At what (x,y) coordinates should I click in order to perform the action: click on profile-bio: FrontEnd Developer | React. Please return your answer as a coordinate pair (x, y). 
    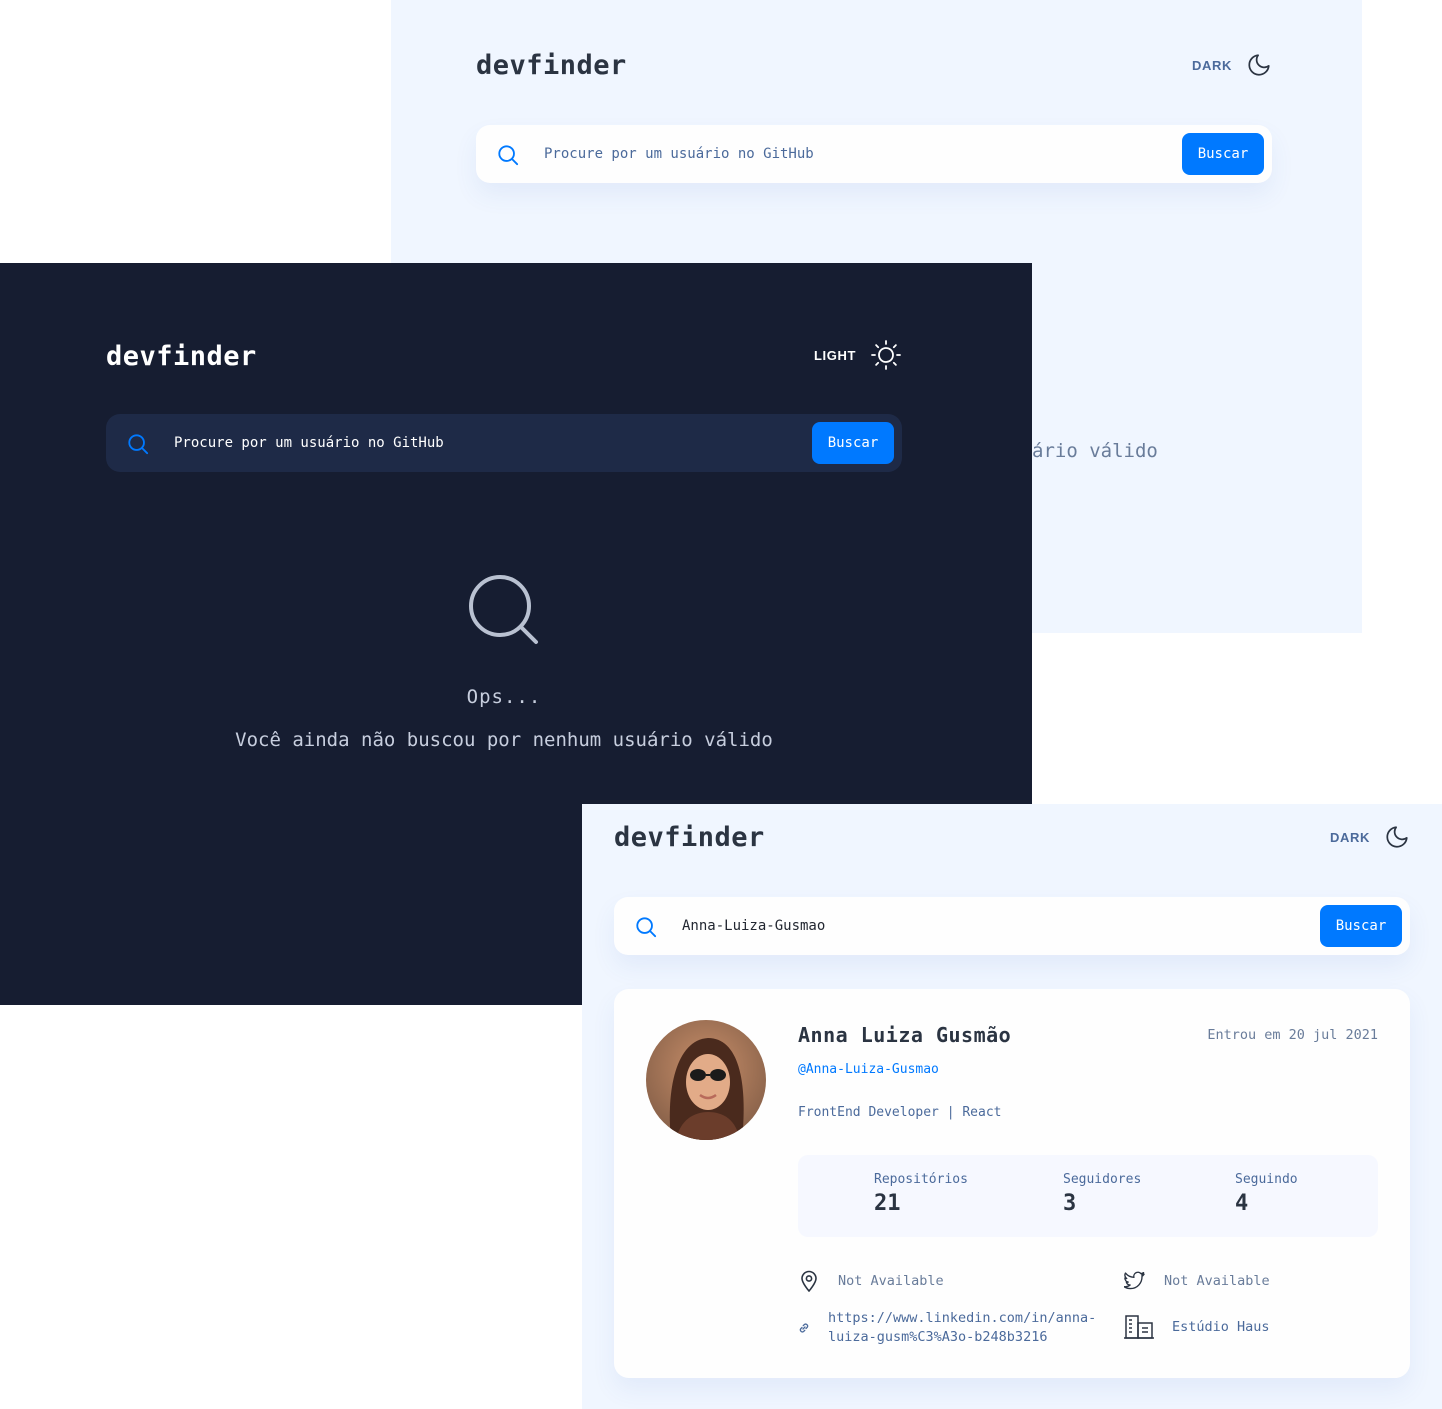
    Looking at the image, I should click on (900, 1112).